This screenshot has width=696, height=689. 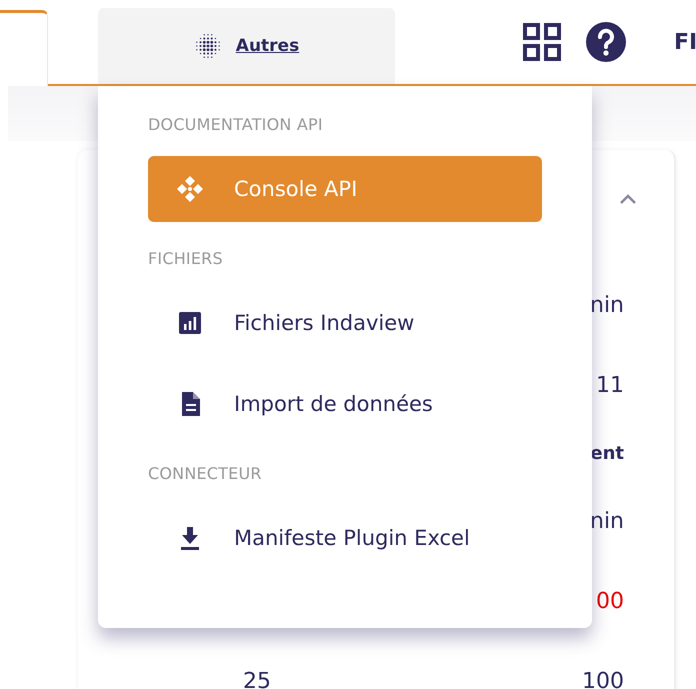 What do you see at coordinates (542, 42) in the screenshot?
I see `grid-icon` at bounding box center [542, 42].